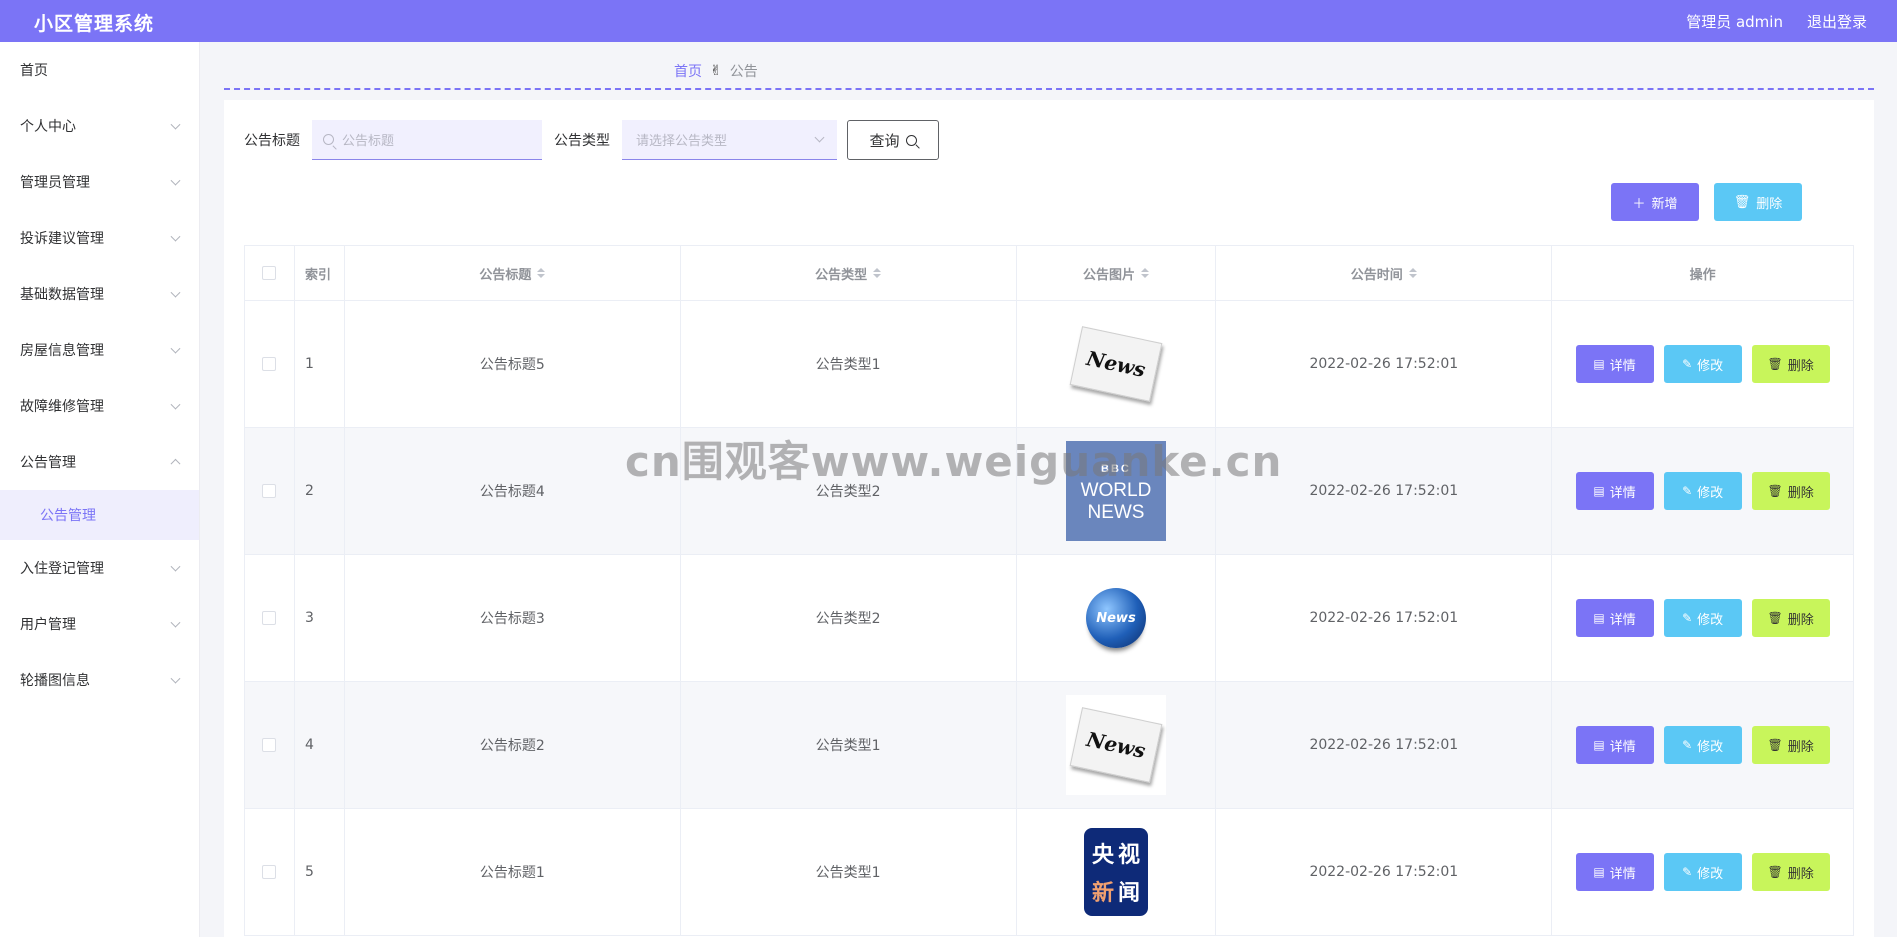  I want to click on sidebar-item-label: 轮播图信息, so click(55, 681).